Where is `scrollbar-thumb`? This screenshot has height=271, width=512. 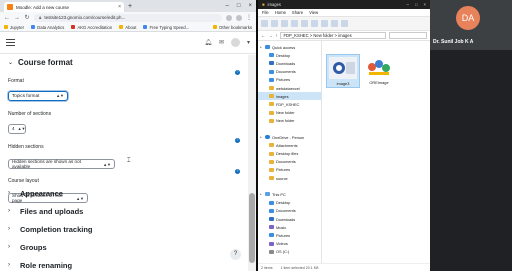 scrollbar-thumb is located at coordinates (252, 228).